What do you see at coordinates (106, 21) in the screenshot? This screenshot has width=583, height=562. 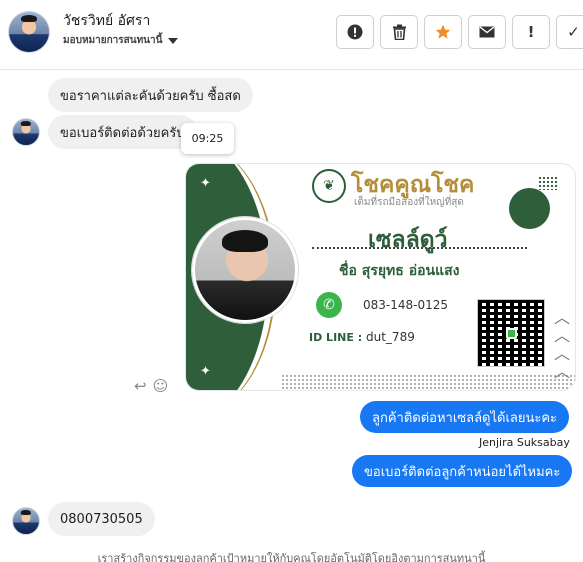 I see `contact-name: วัชรวิทย์ อัศรา` at bounding box center [106, 21].